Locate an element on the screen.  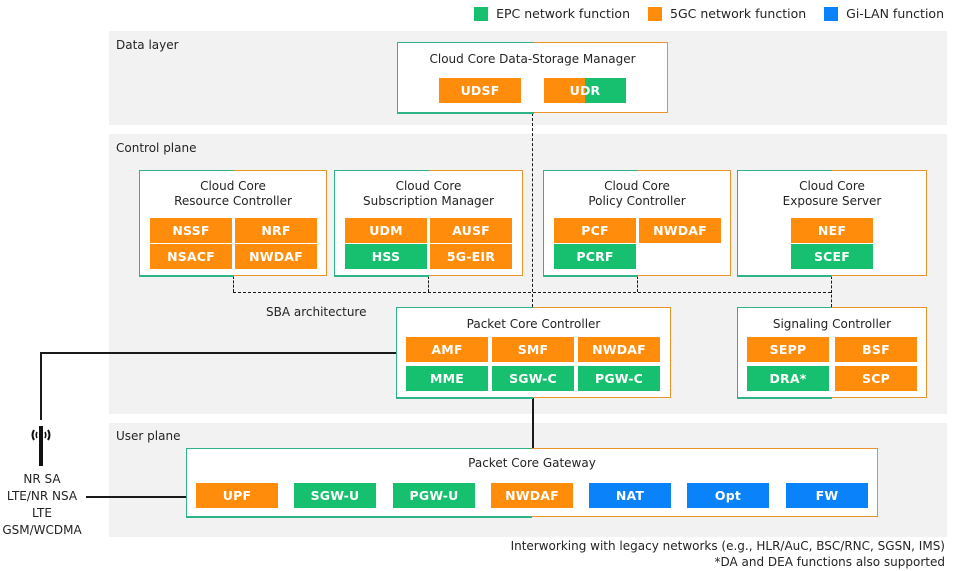
nf-opt: Opt is located at coordinates (728, 495).